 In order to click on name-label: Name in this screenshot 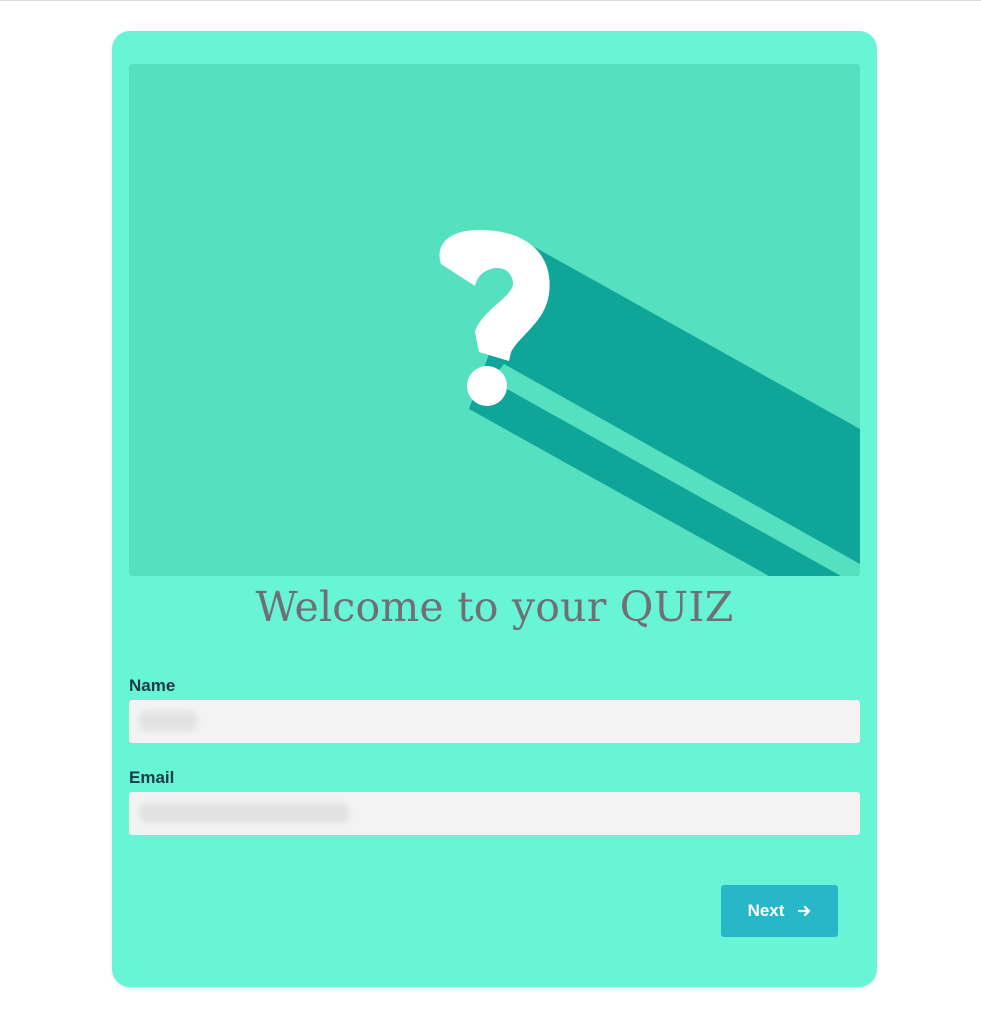, I will do `click(152, 685)`.